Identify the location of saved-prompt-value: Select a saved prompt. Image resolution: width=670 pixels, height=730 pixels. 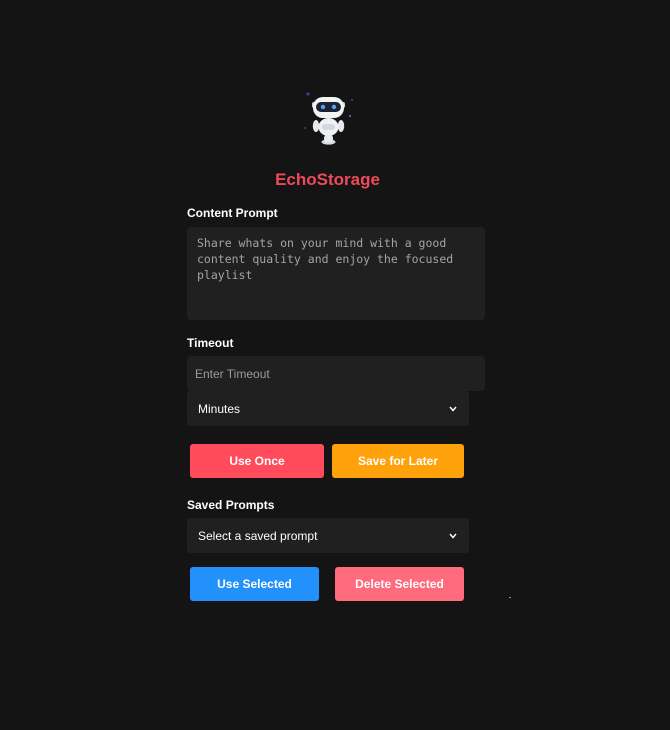
(258, 535).